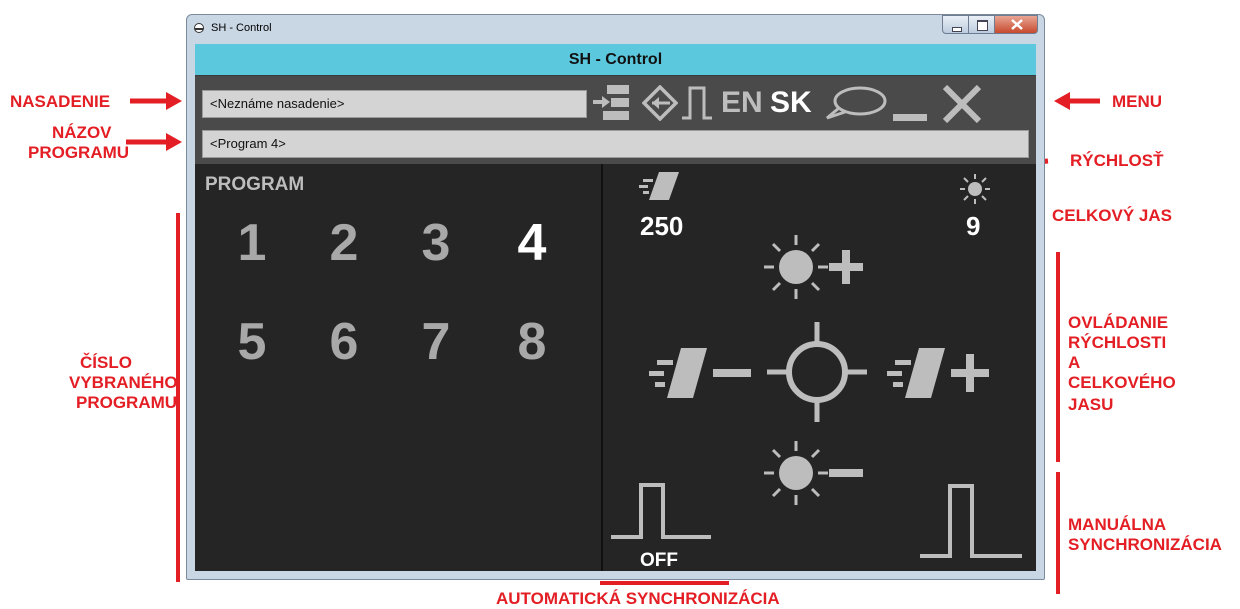 Image resolution: width=1240 pixels, height=609 pixels. What do you see at coordinates (975, 189) in the screenshot?
I see `brightness-icon` at bounding box center [975, 189].